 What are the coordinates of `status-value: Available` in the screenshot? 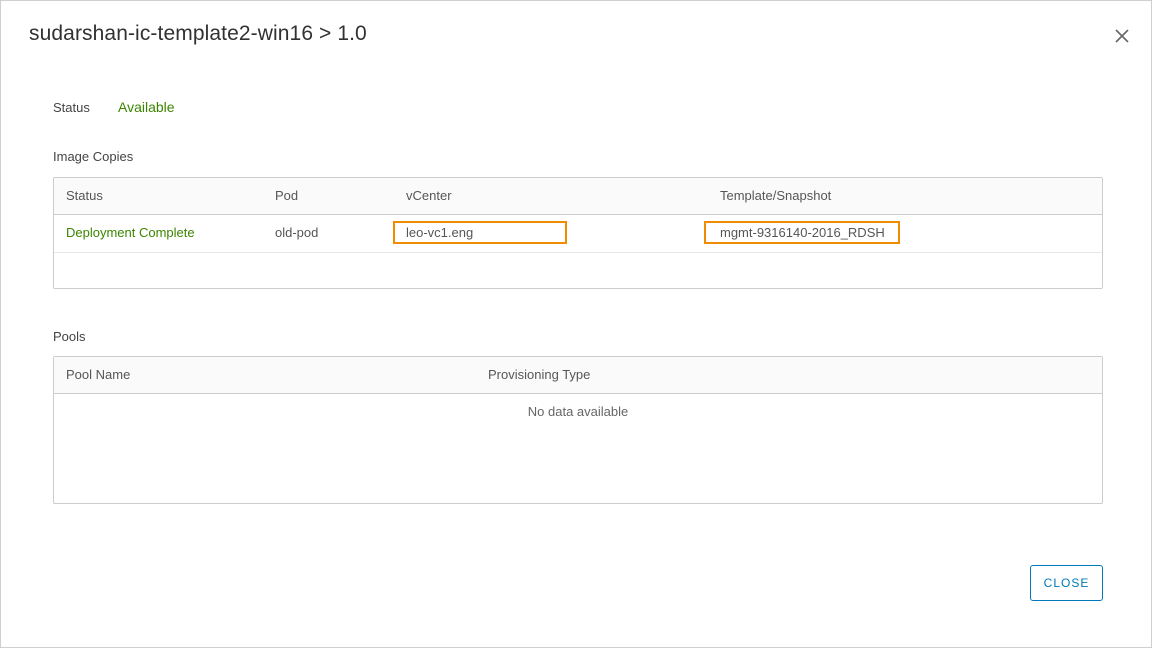 It's located at (146, 107).